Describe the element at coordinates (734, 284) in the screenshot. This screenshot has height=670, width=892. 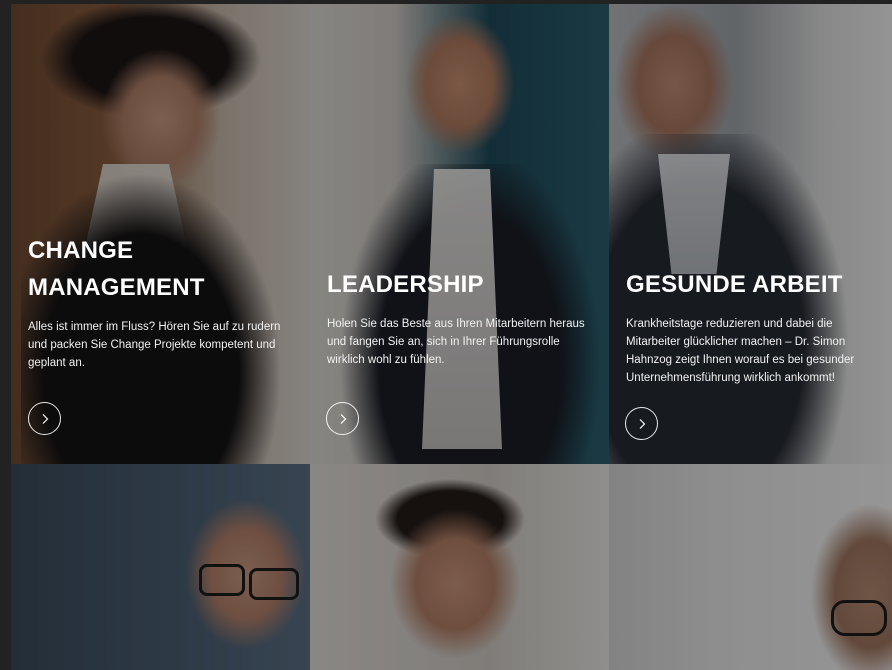
I see `tile-title: GESUNDE ARBEIT` at that location.